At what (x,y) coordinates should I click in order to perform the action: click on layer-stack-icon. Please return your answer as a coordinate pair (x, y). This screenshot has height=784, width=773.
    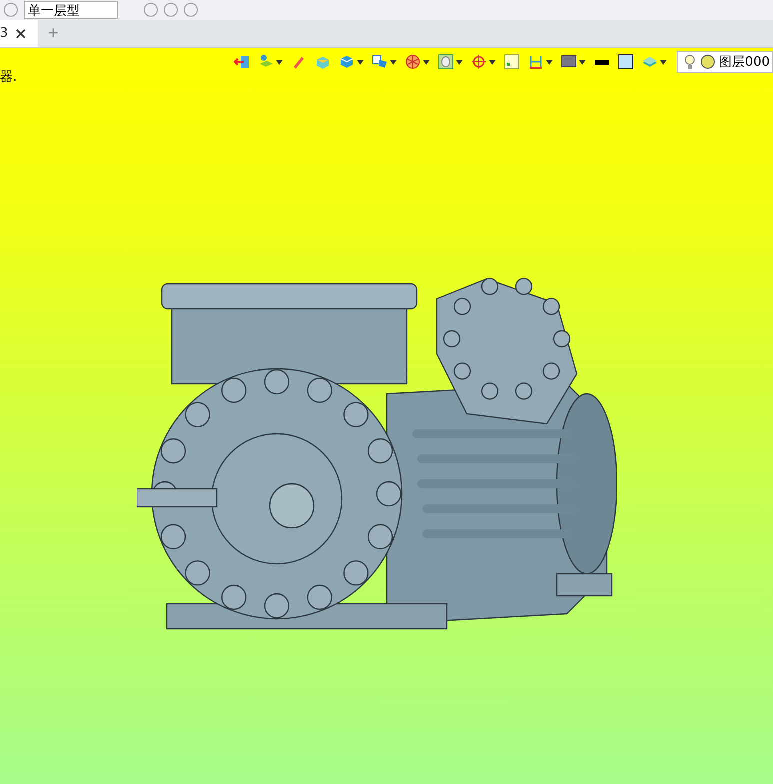
    Looking at the image, I should click on (650, 62).